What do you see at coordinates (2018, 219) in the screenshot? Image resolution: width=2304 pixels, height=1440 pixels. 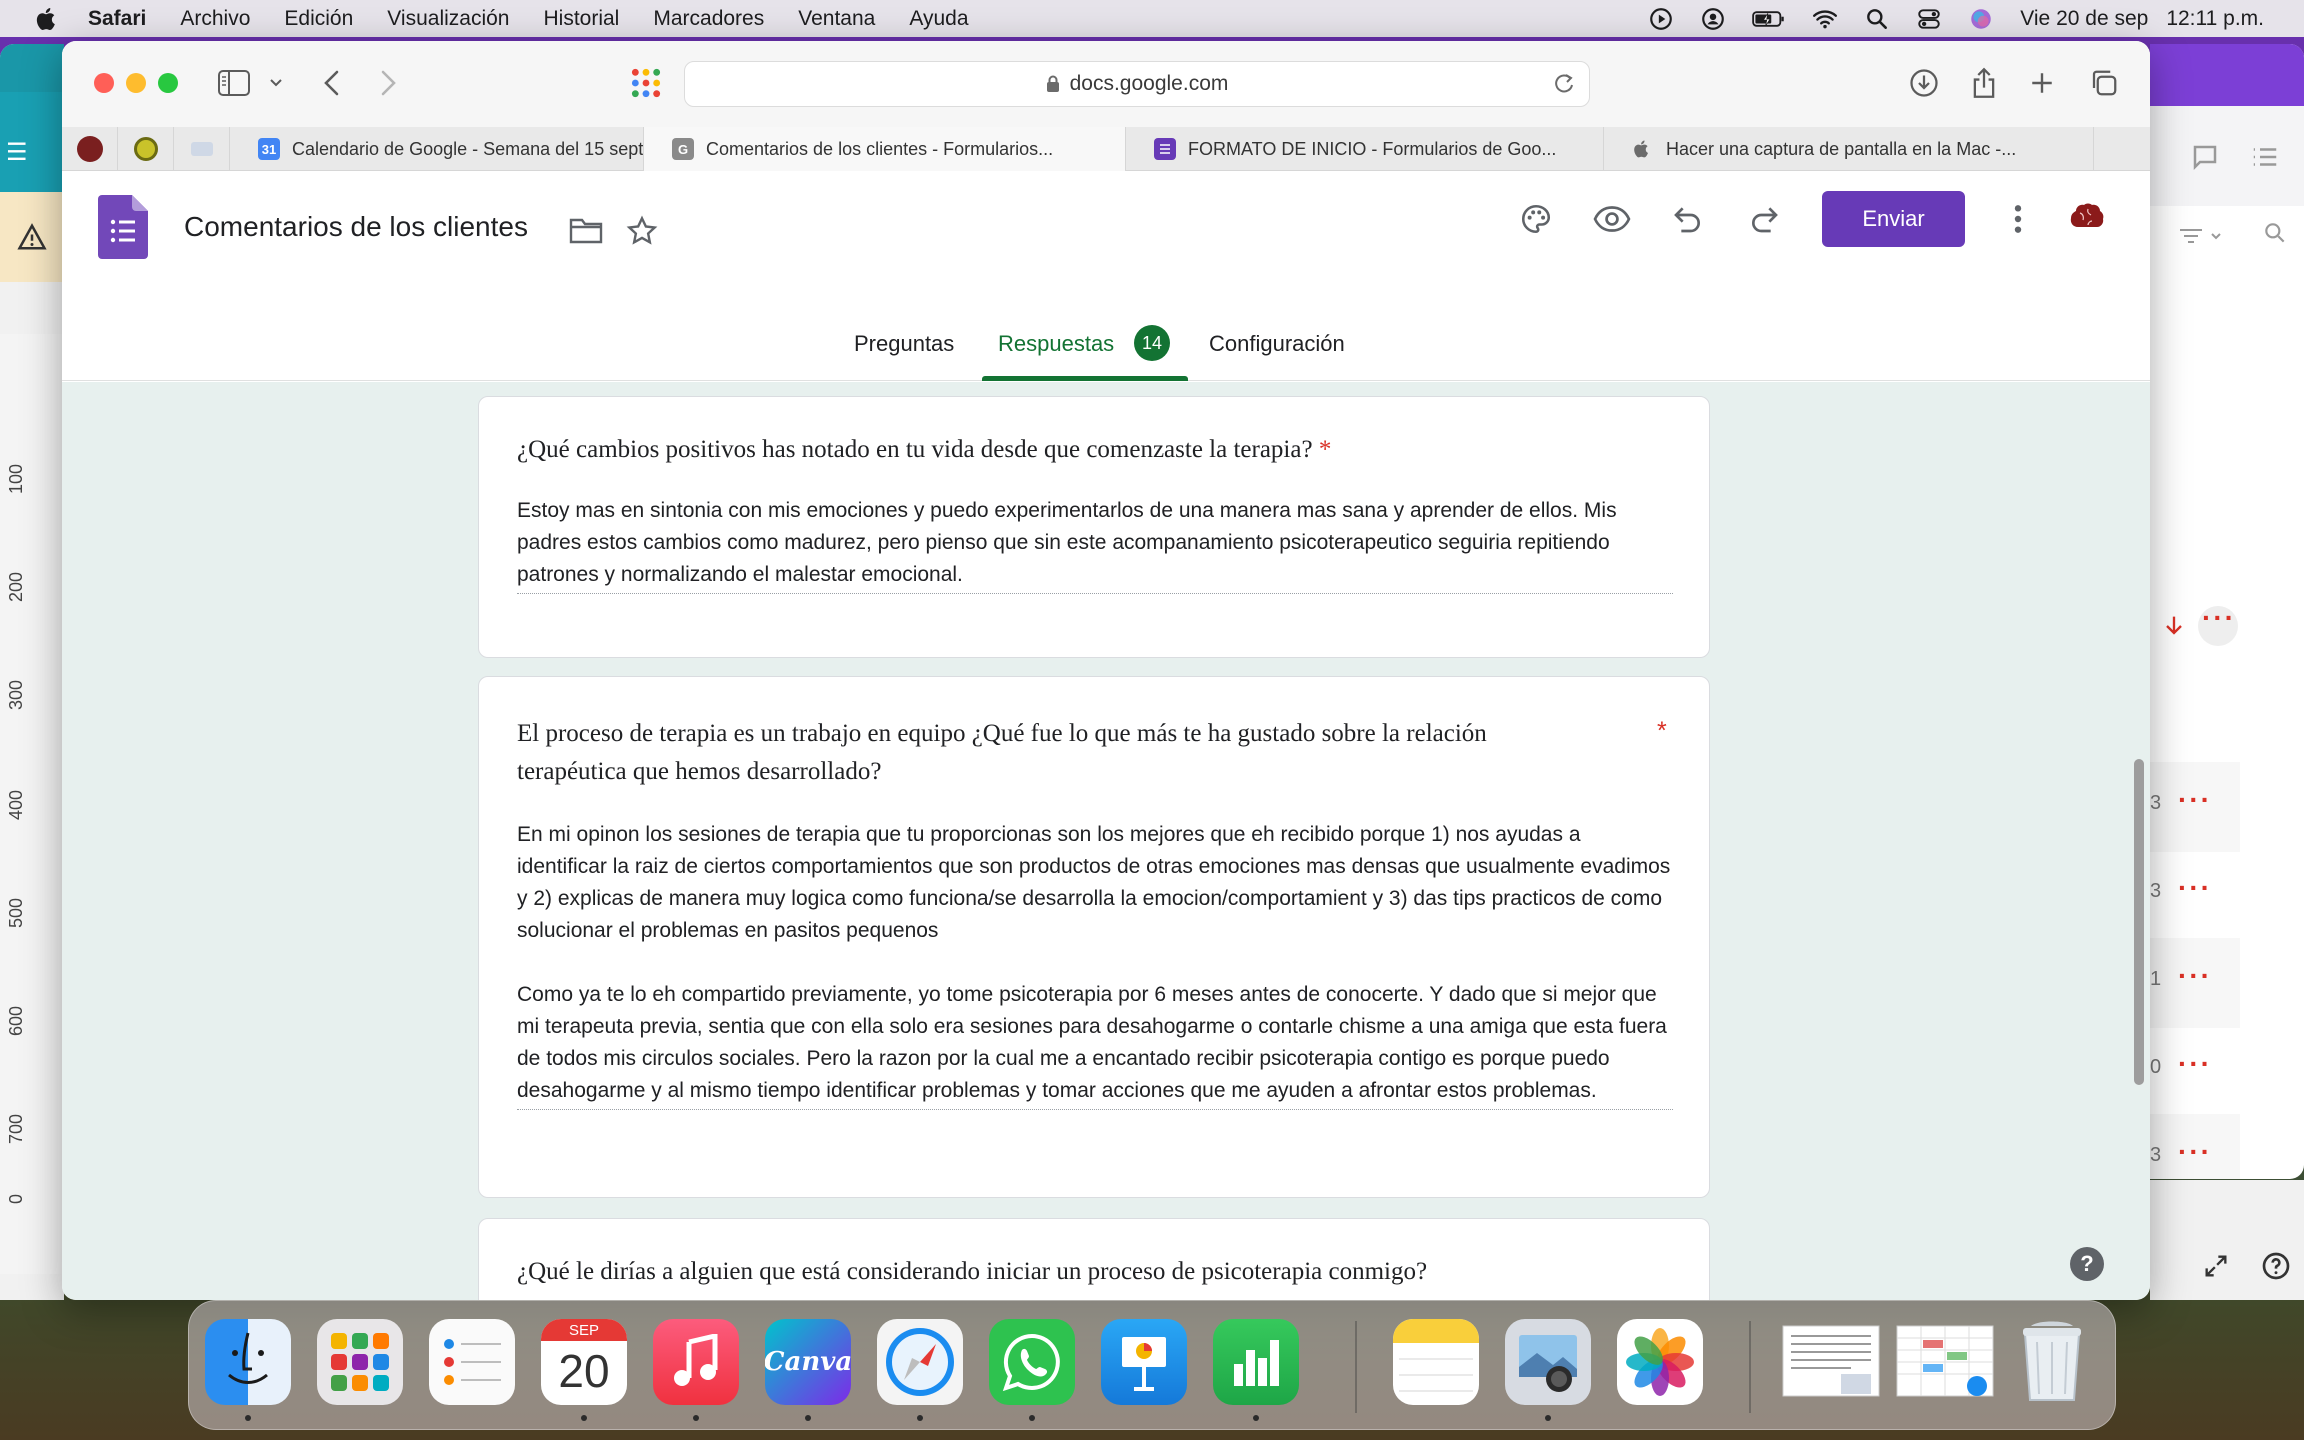 I see `more-vert-icon` at bounding box center [2018, 219].